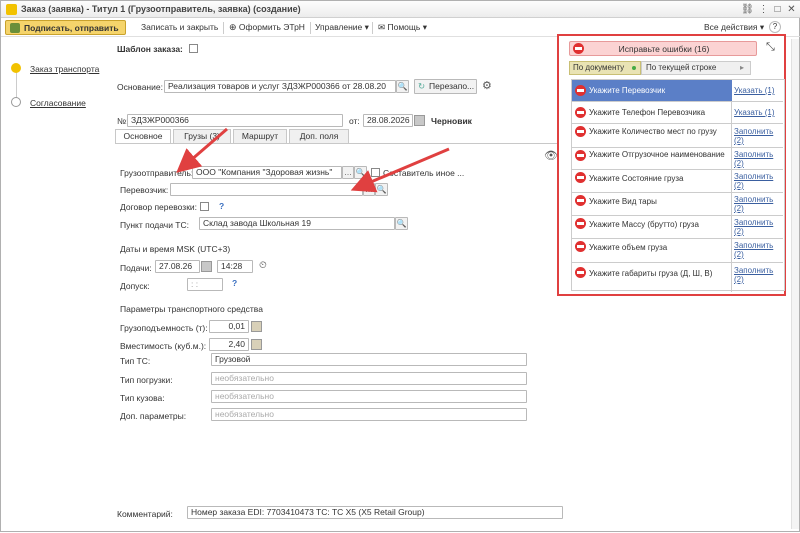  Describe the element at coordinates (266, 189) in the screenshot. I see `carrier-field` at that location.